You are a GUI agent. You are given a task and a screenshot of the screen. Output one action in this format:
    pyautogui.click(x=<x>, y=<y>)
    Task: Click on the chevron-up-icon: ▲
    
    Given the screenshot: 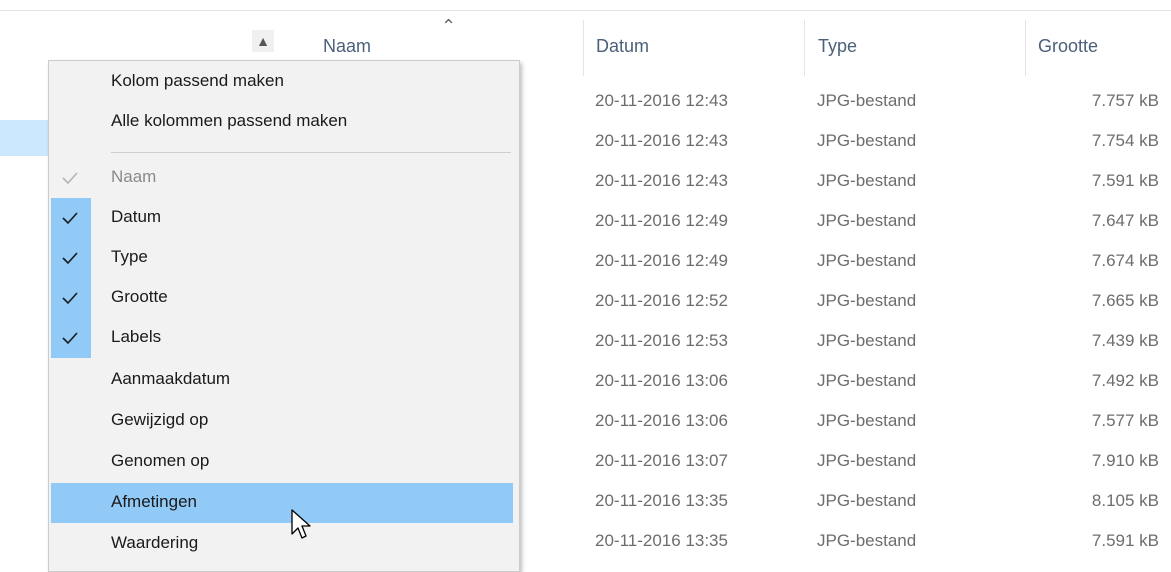 What is the action you would take?
    pyautogui.click(x=263, y=41)
    